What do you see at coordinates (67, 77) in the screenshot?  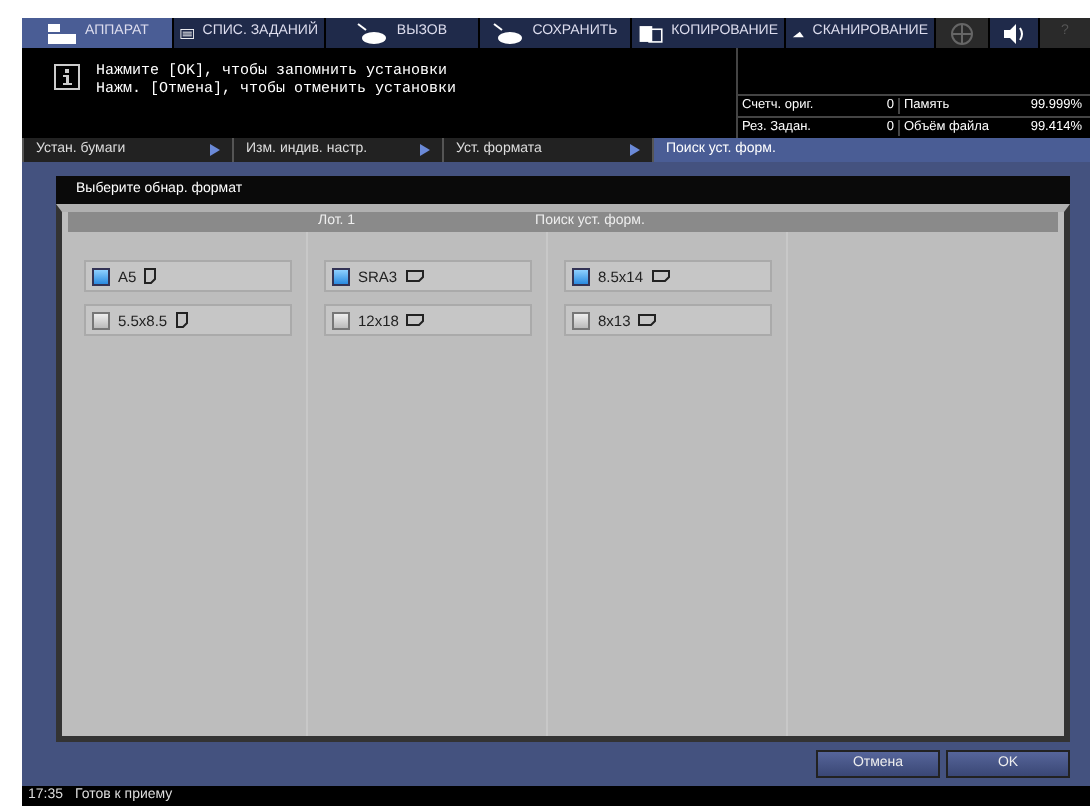 I see `info-icon` at bounding box center [67, 77].